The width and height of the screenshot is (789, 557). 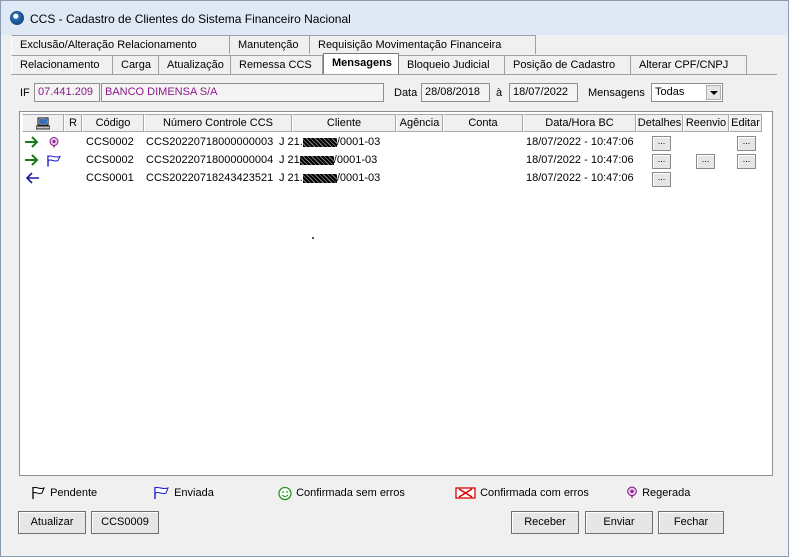 I want to click on atualizar-button: Atualizar, so click(x=52, y=522).